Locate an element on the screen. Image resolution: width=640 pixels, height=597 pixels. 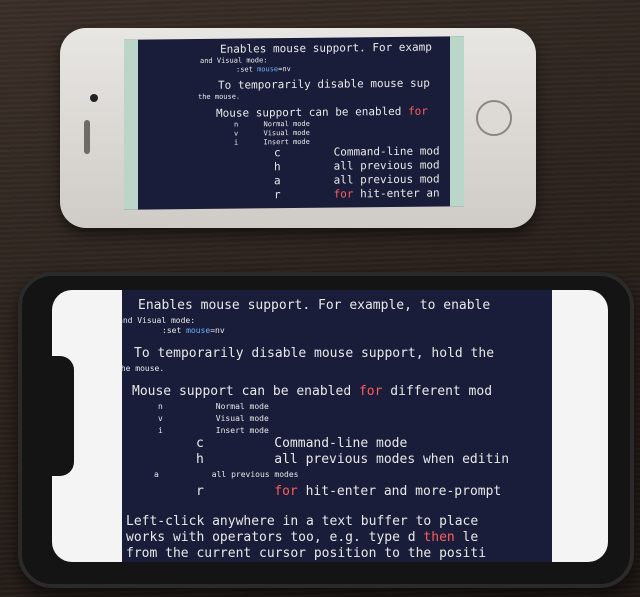
home-button is located at coordinates (494, 118).